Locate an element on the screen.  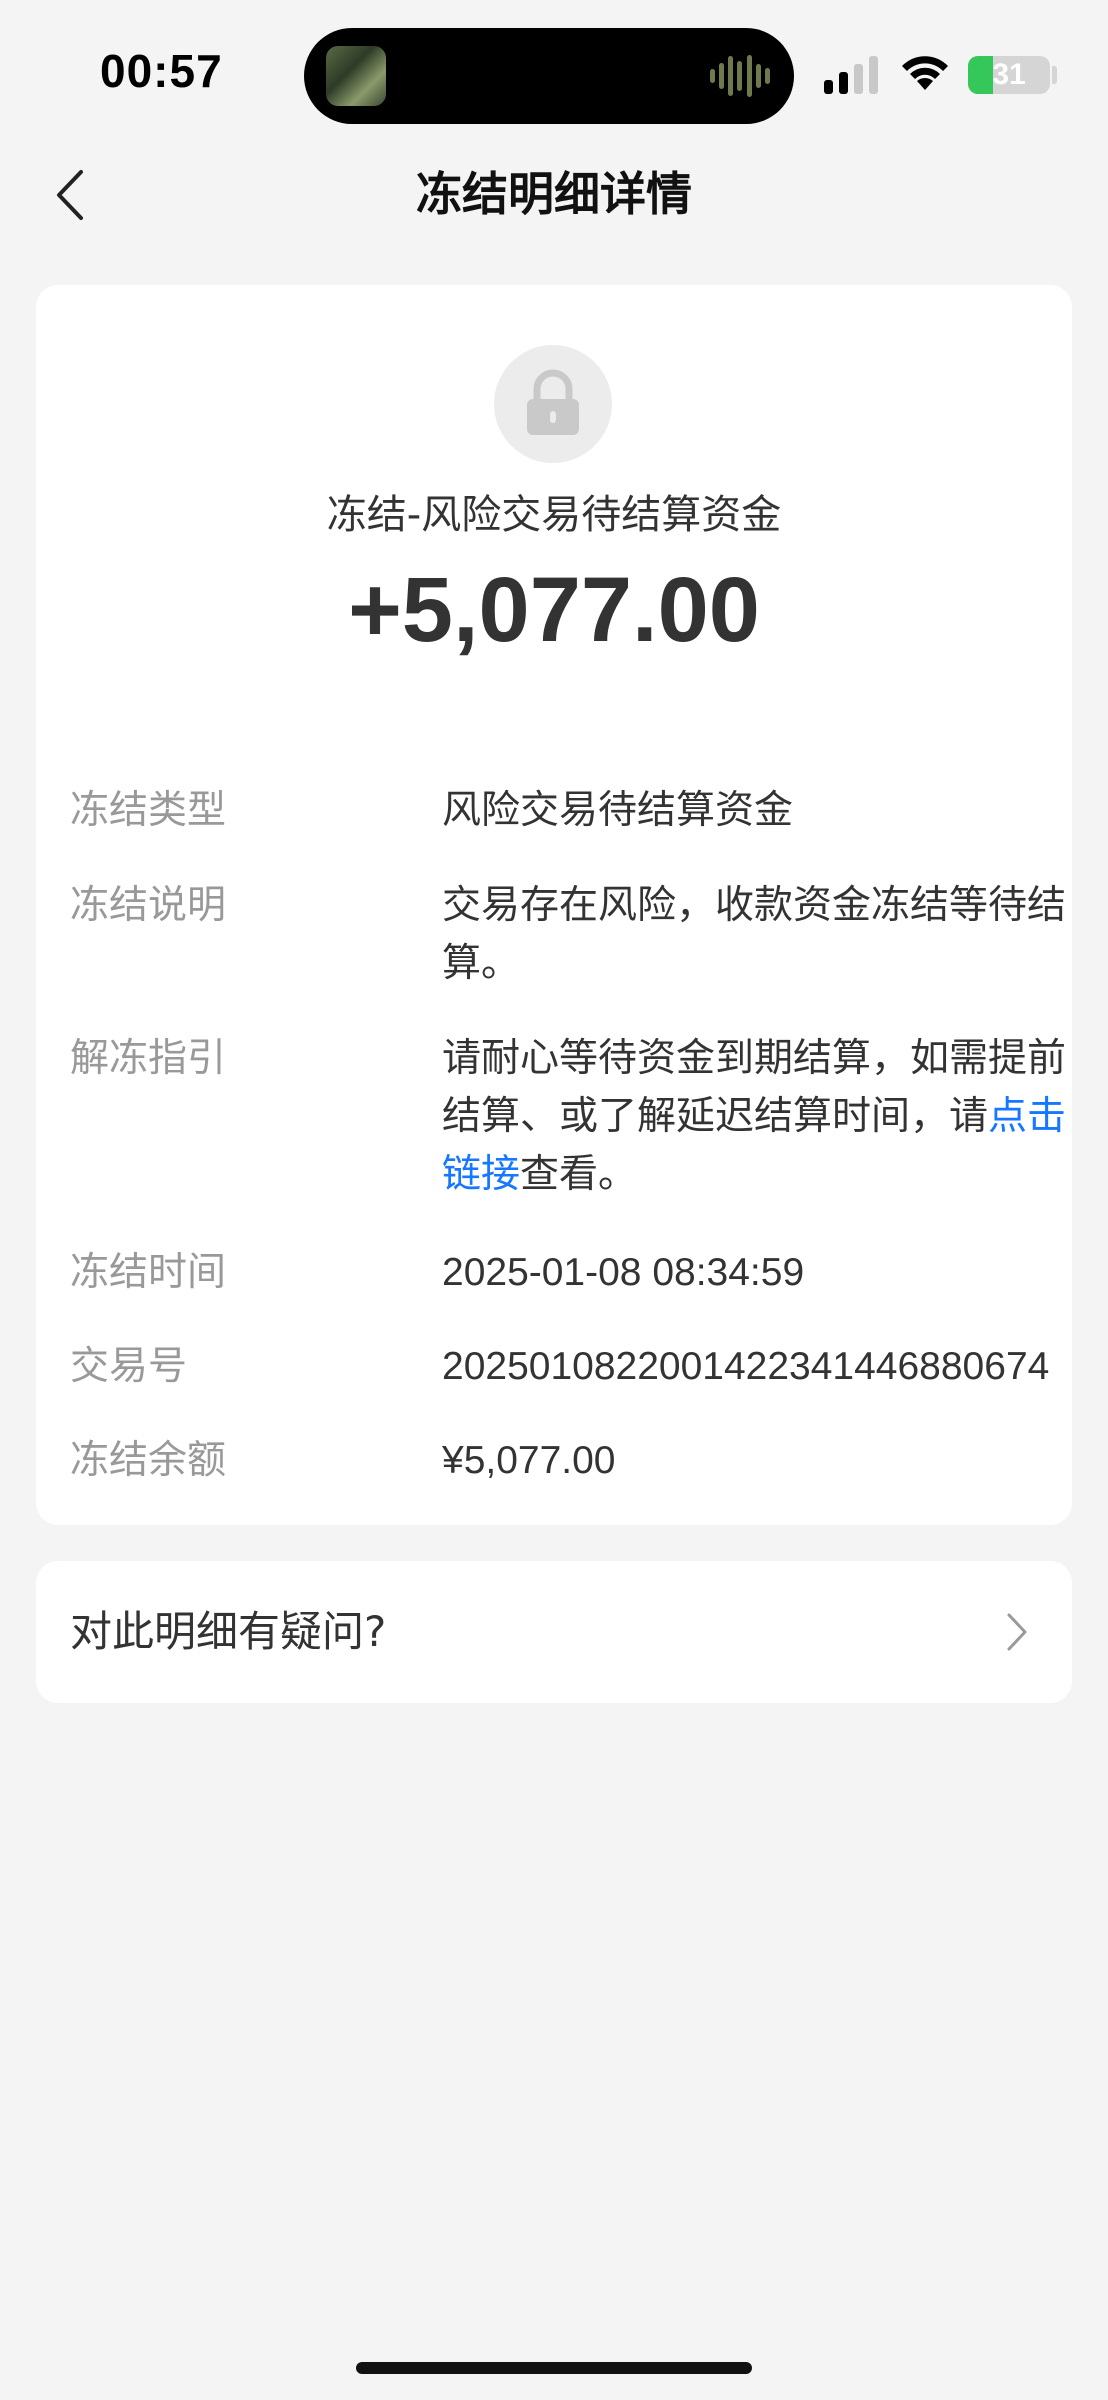
status-bar: 00:57 31 is located at coordinates (554, 75).